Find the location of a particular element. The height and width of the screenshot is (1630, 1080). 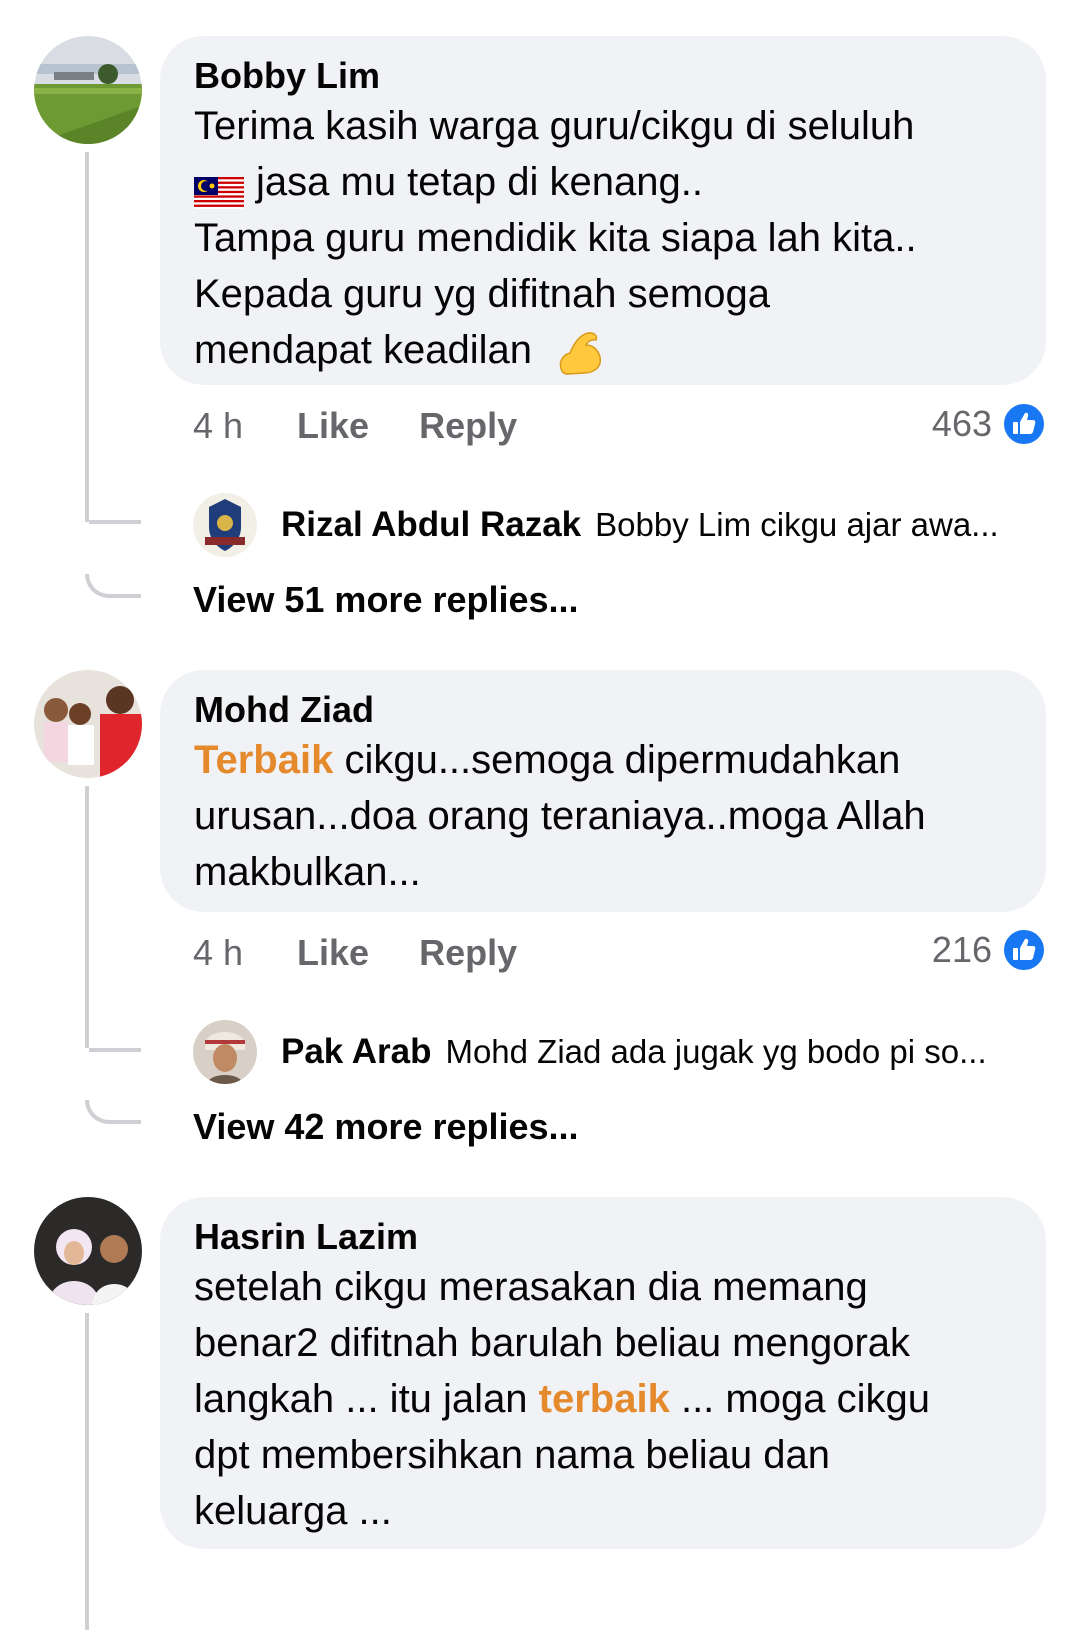

avatar-rizal-abdul-razak is located at coordinates (225, 525).